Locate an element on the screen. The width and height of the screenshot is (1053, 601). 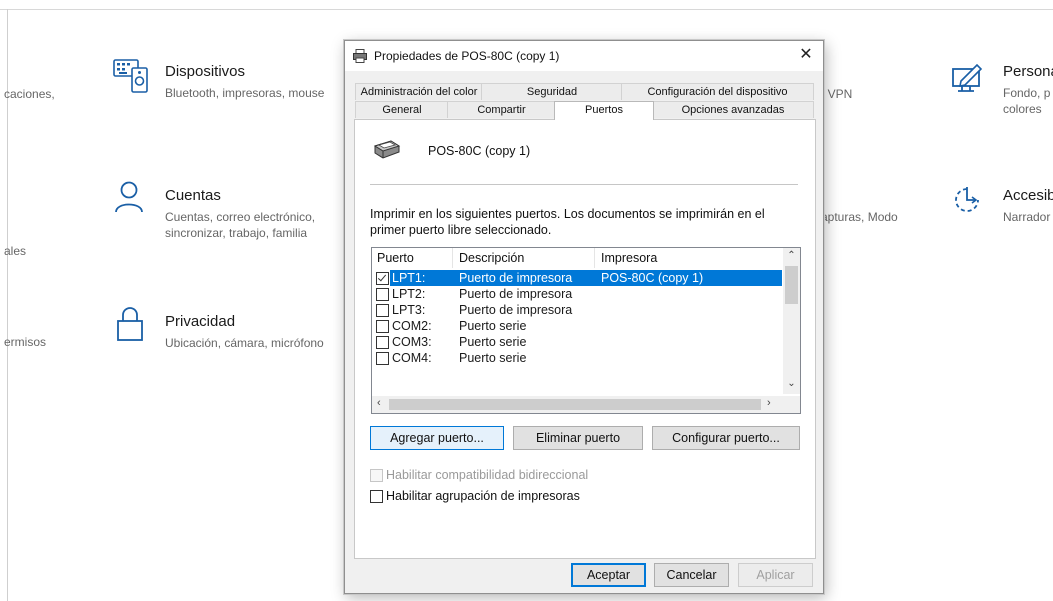
privacy-subtitle: Ubicación, cámara, micrófono is located at coordinates (244, 343).